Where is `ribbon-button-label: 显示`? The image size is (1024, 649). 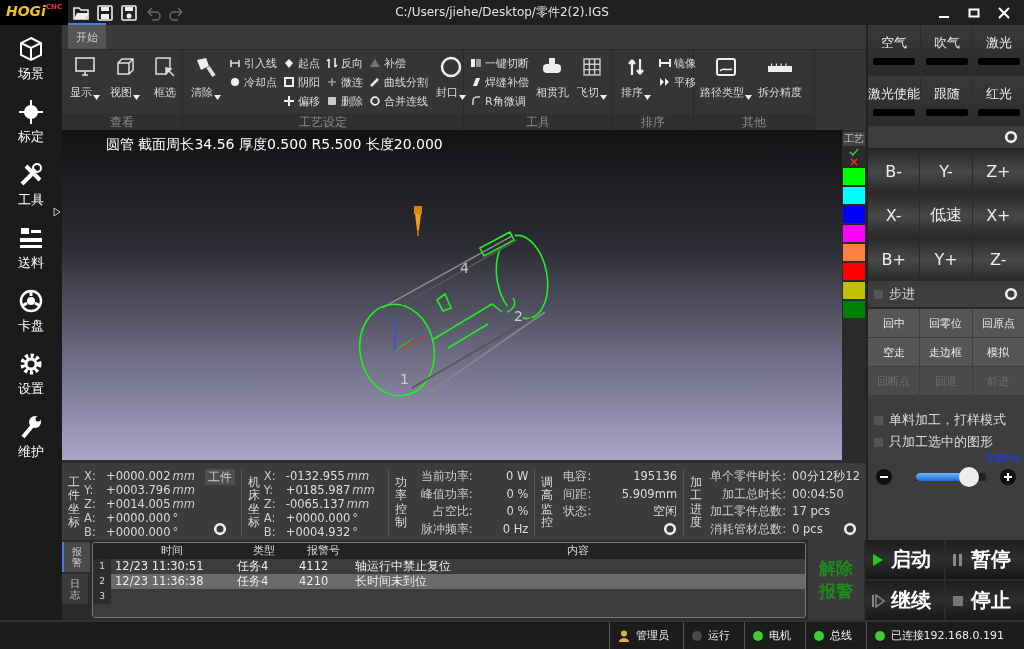 ribbon-button-label: 显示 is located at coordinates (81, 92).